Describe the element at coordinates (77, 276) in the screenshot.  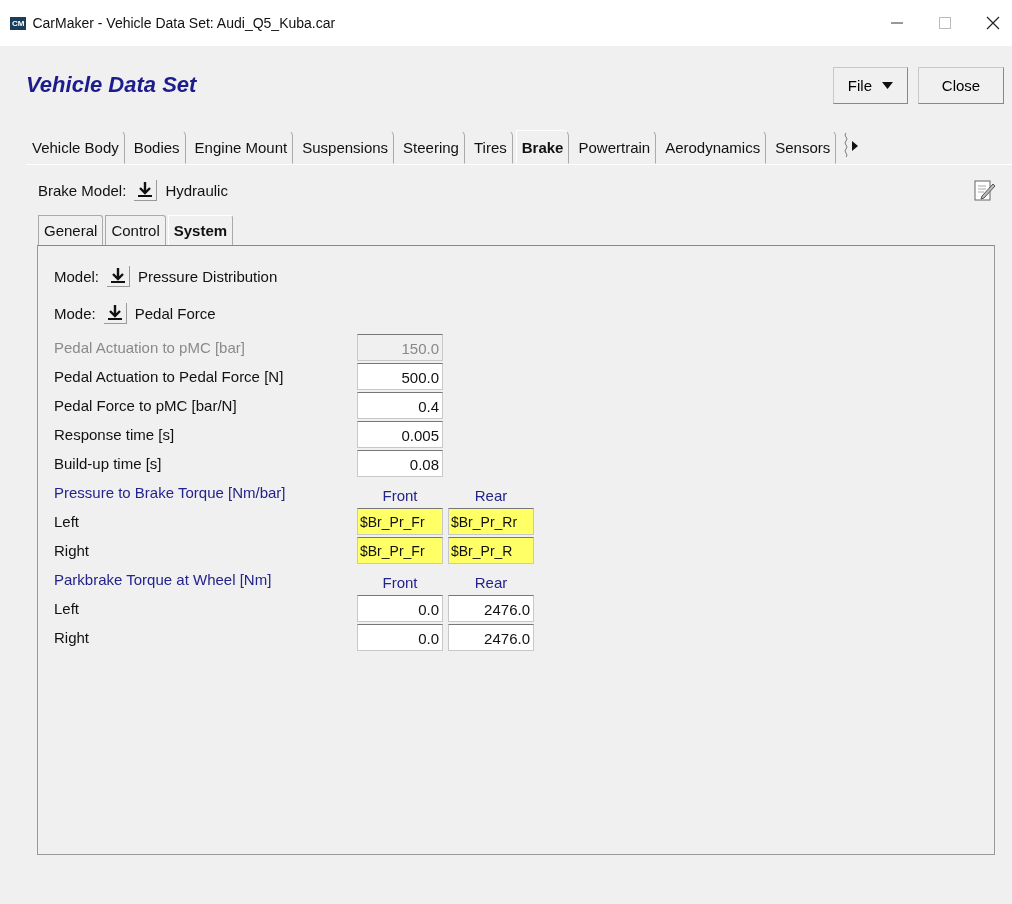
I see `field-label: Model:` at that location.